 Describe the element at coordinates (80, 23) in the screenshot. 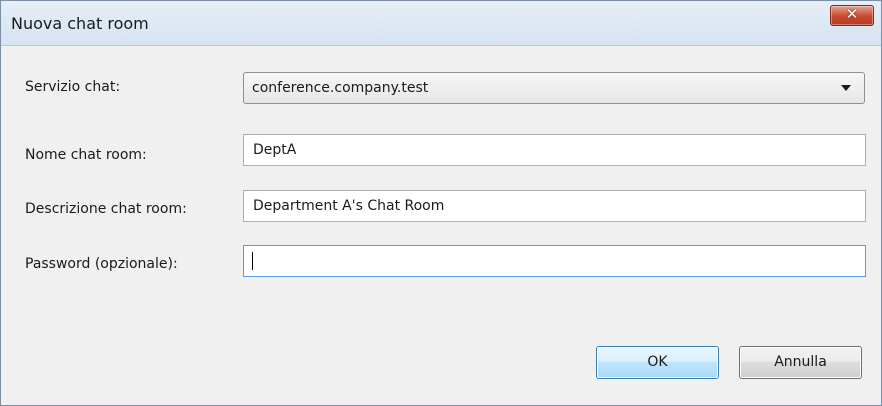

I see `window-title: Nuova chat room` at that location.